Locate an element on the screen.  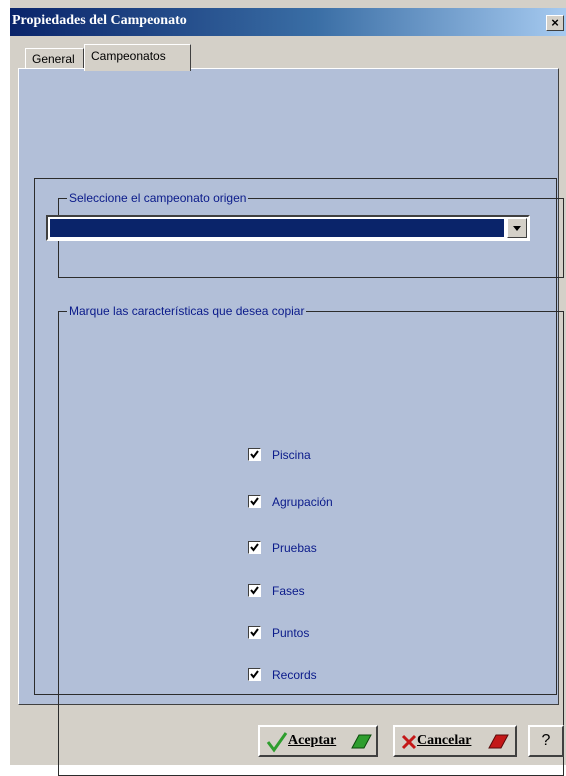
chevron-down-icon is located at coordinates (517, 228).